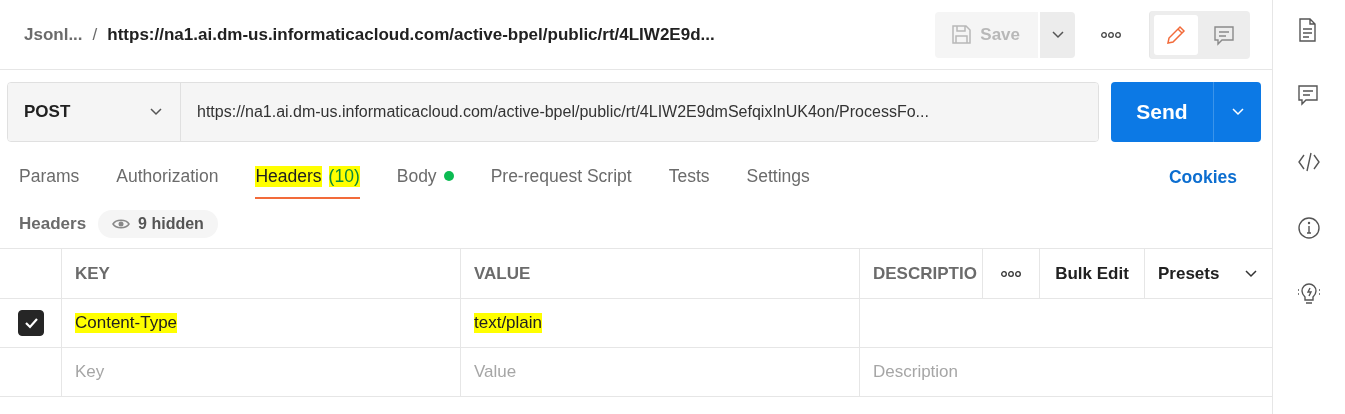 The height and width of the screenshot is (414, 1345). I want to click on info-icon, so click(1309, 228).